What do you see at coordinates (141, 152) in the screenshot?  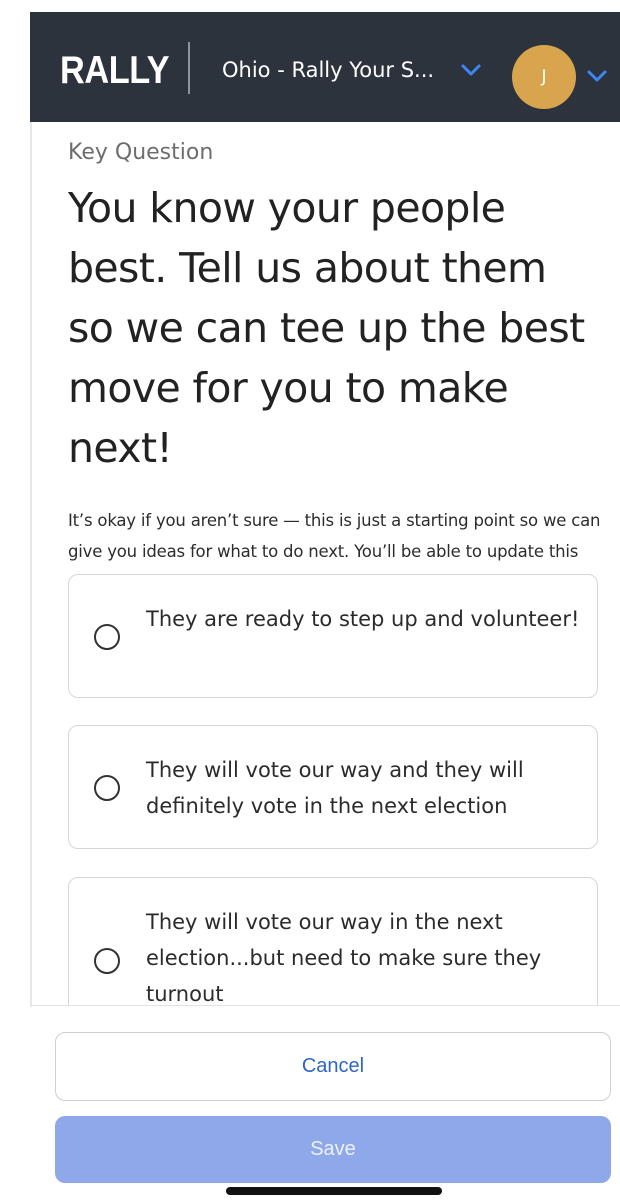 I see `question-eyebrow: Key Question` at bounding box center [141, 152].